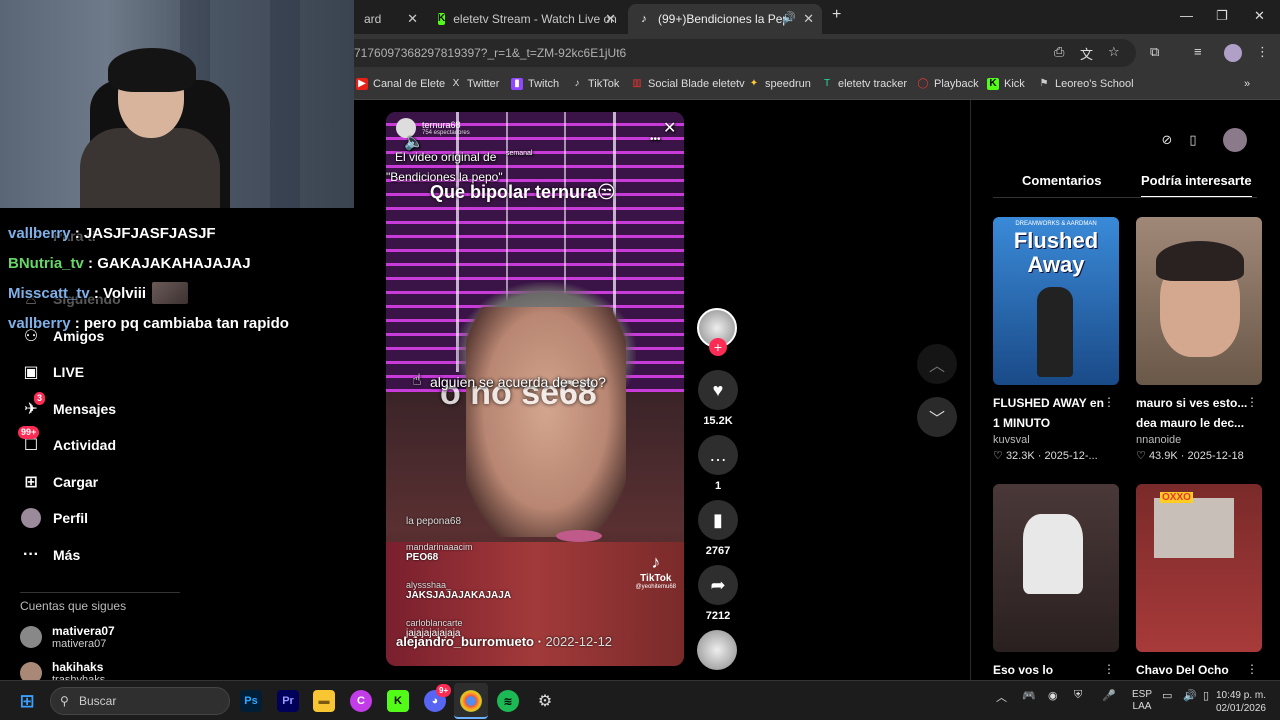 This screenshot has height=720, width=1280. Describe the element at coordinates (779, 84) in the screenshot. I see `bookmark-speedrun: ✦ speedrun` at that location.